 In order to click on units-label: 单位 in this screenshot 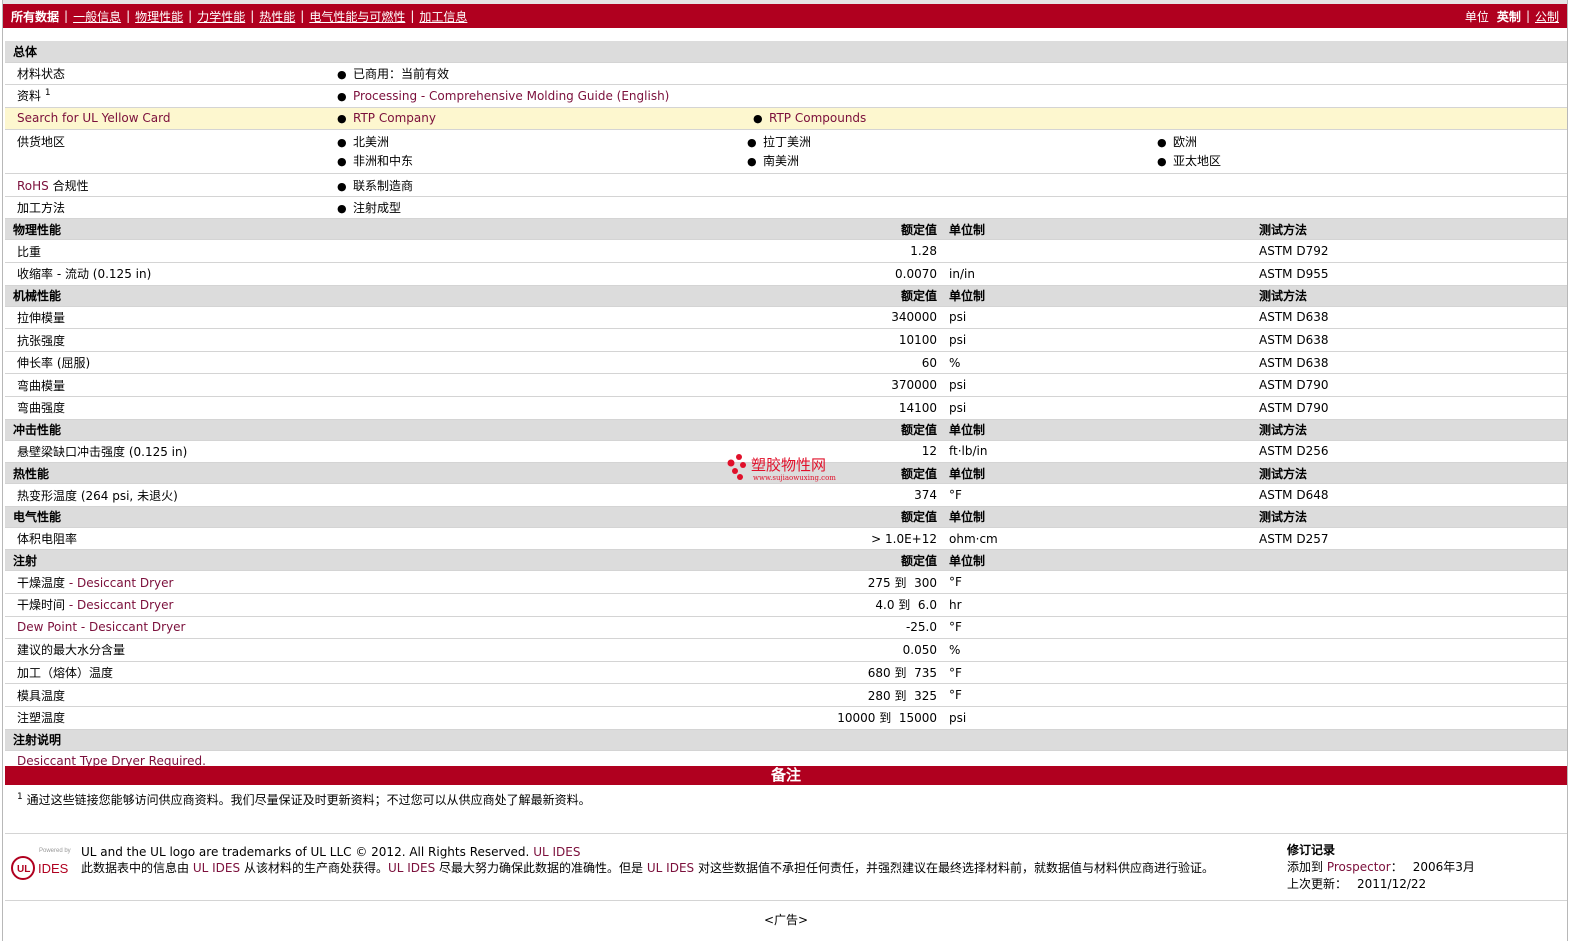, I will do `click(1476, 16)`.